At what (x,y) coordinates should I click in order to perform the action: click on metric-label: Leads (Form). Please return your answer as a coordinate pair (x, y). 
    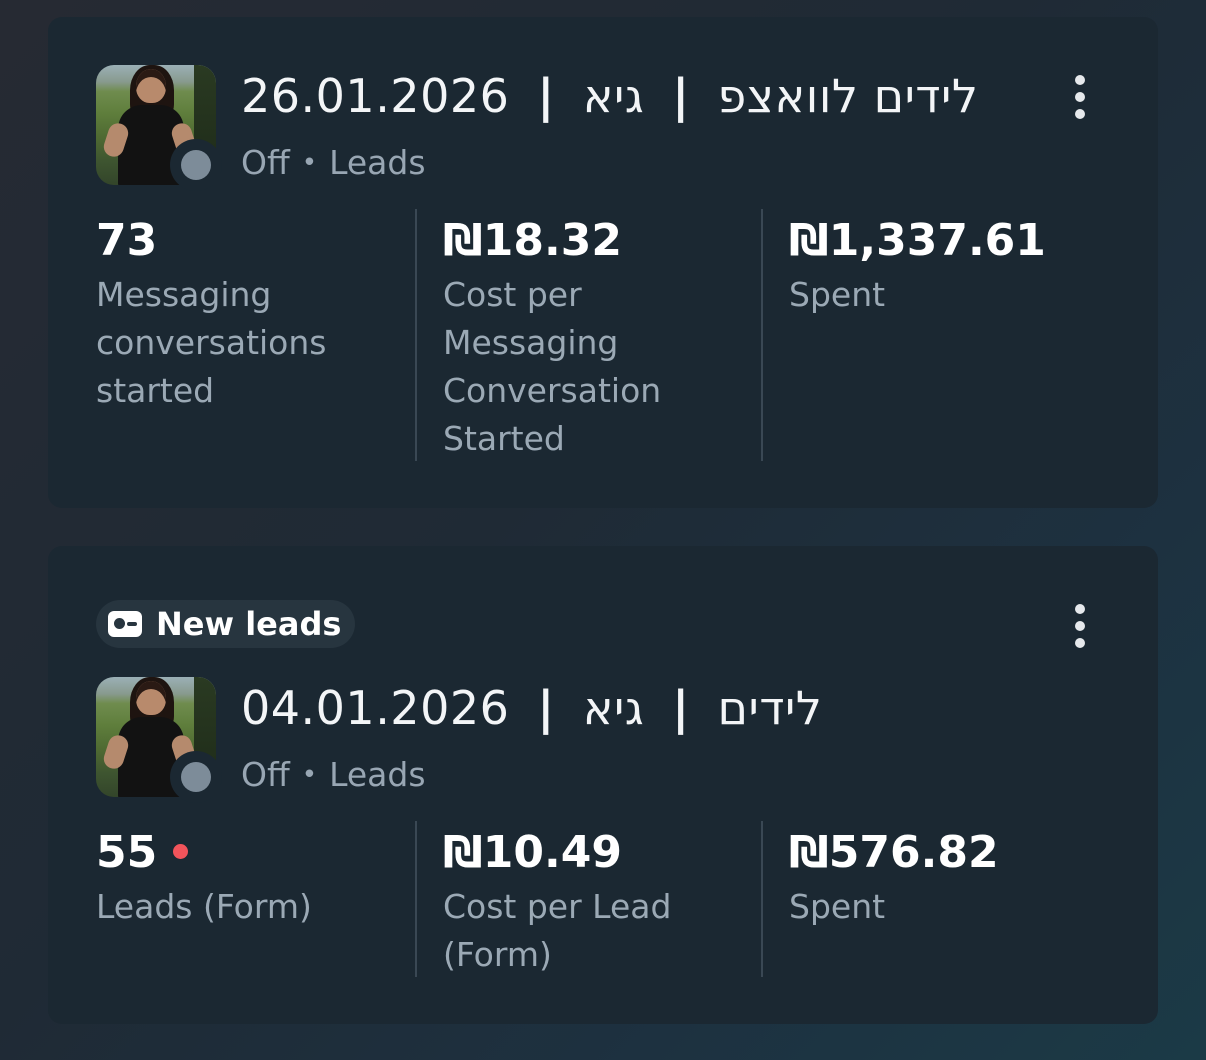
    Looking at the image, I should click on (204, 906).